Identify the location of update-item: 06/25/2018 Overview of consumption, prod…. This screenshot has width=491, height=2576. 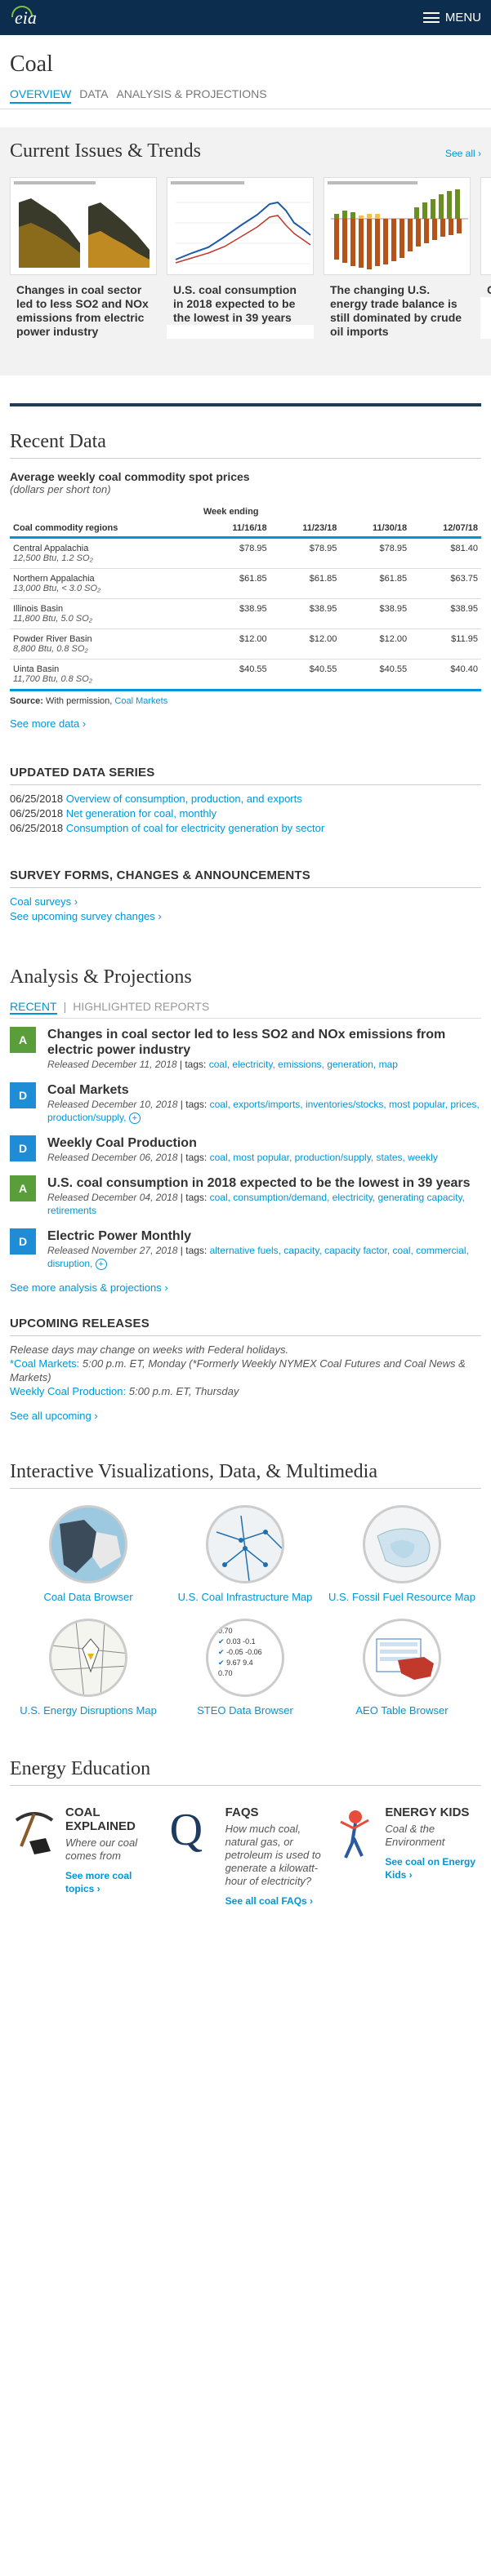
(246, 799).